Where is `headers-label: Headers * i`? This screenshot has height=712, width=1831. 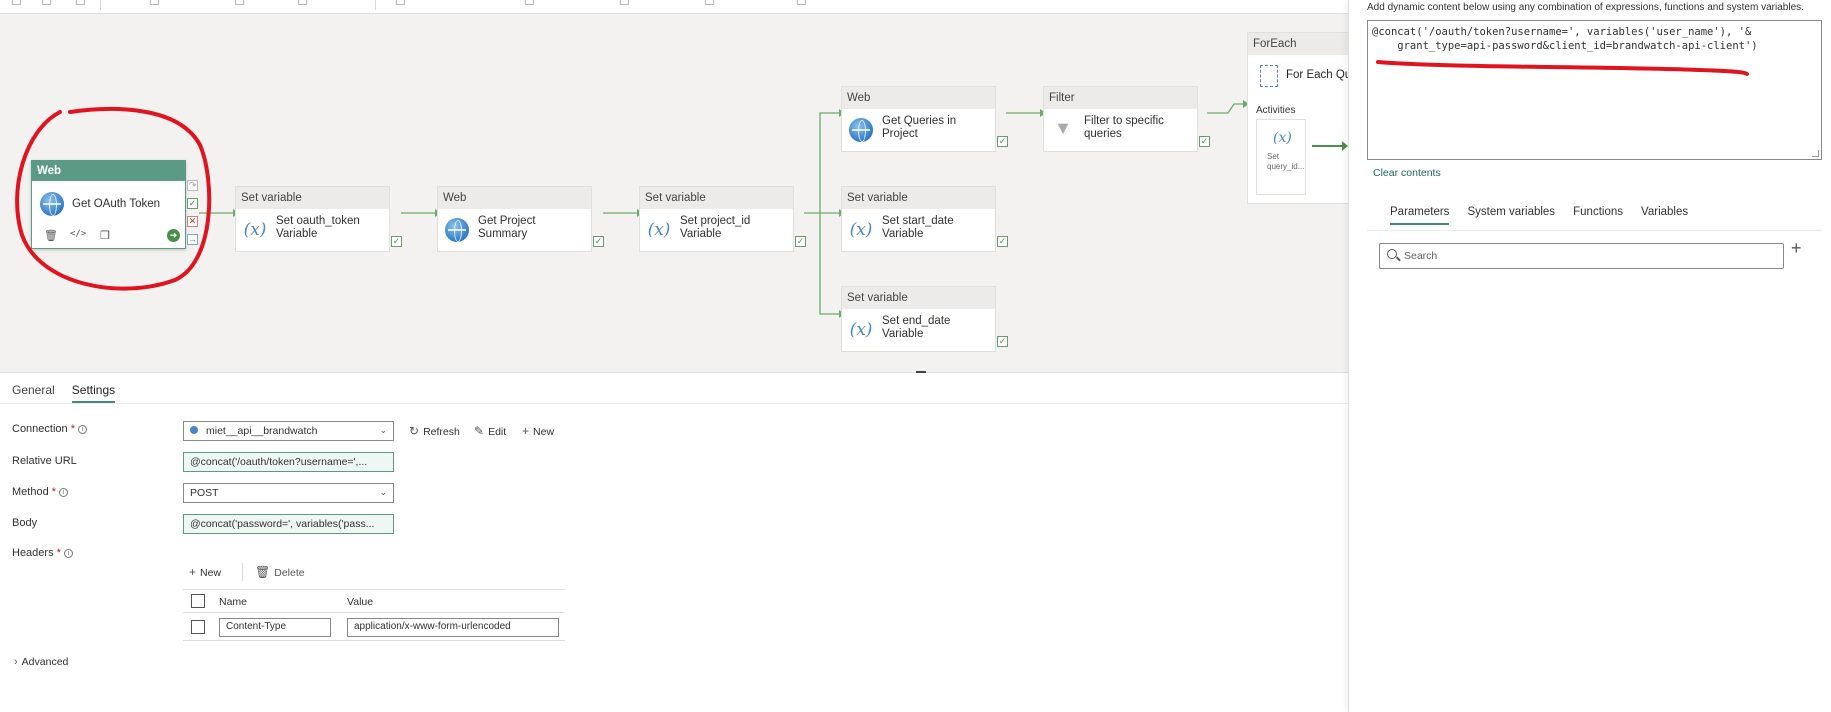 headers-label: Headers * i is located at coordinates (42, 553).